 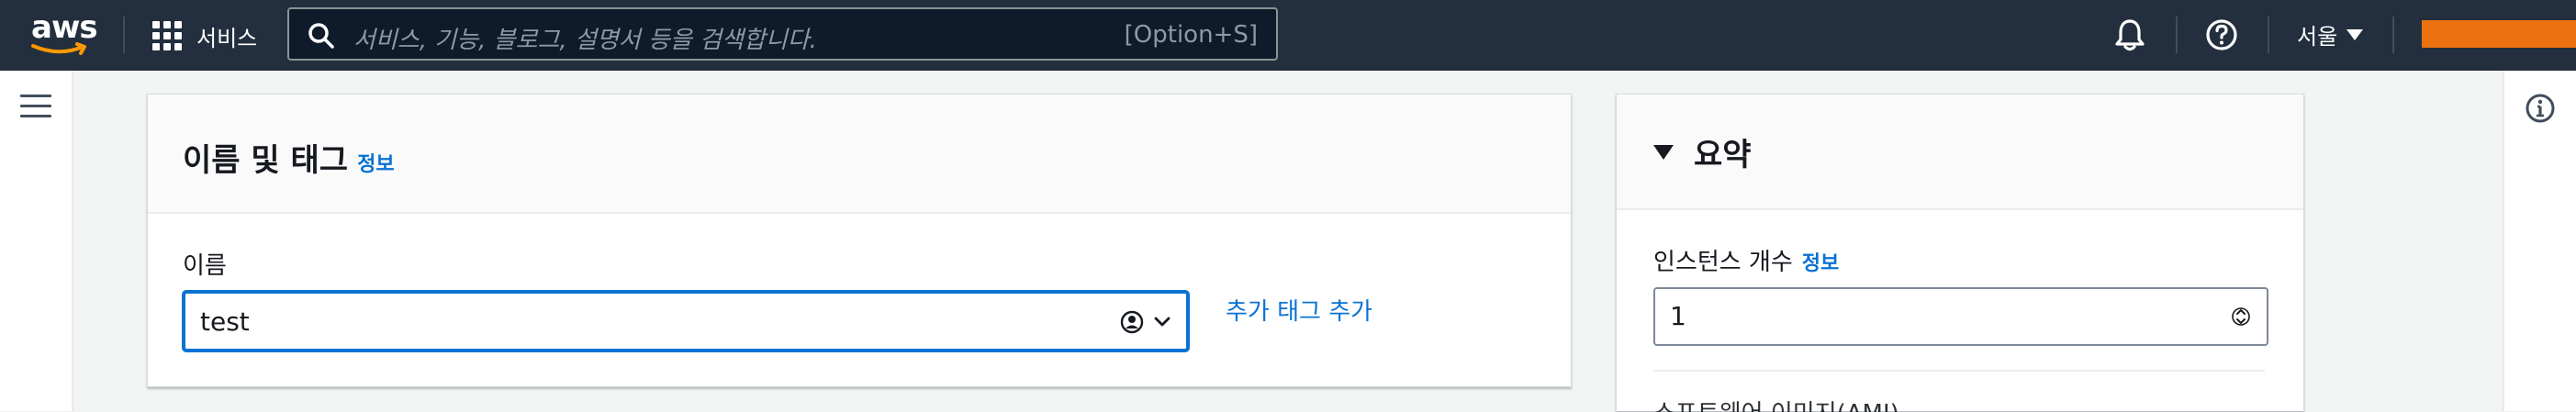 I want to click on caret-down-icon, so click(x=1663, y=152).